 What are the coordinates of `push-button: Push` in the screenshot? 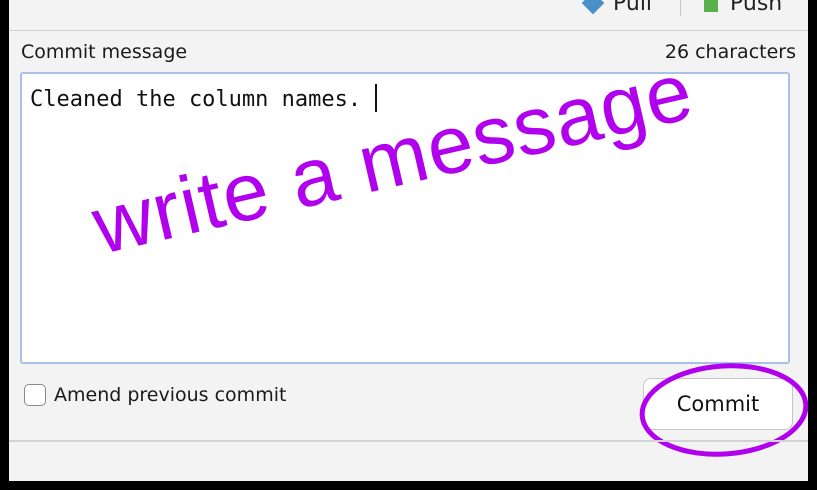 It's located at (743, 9).